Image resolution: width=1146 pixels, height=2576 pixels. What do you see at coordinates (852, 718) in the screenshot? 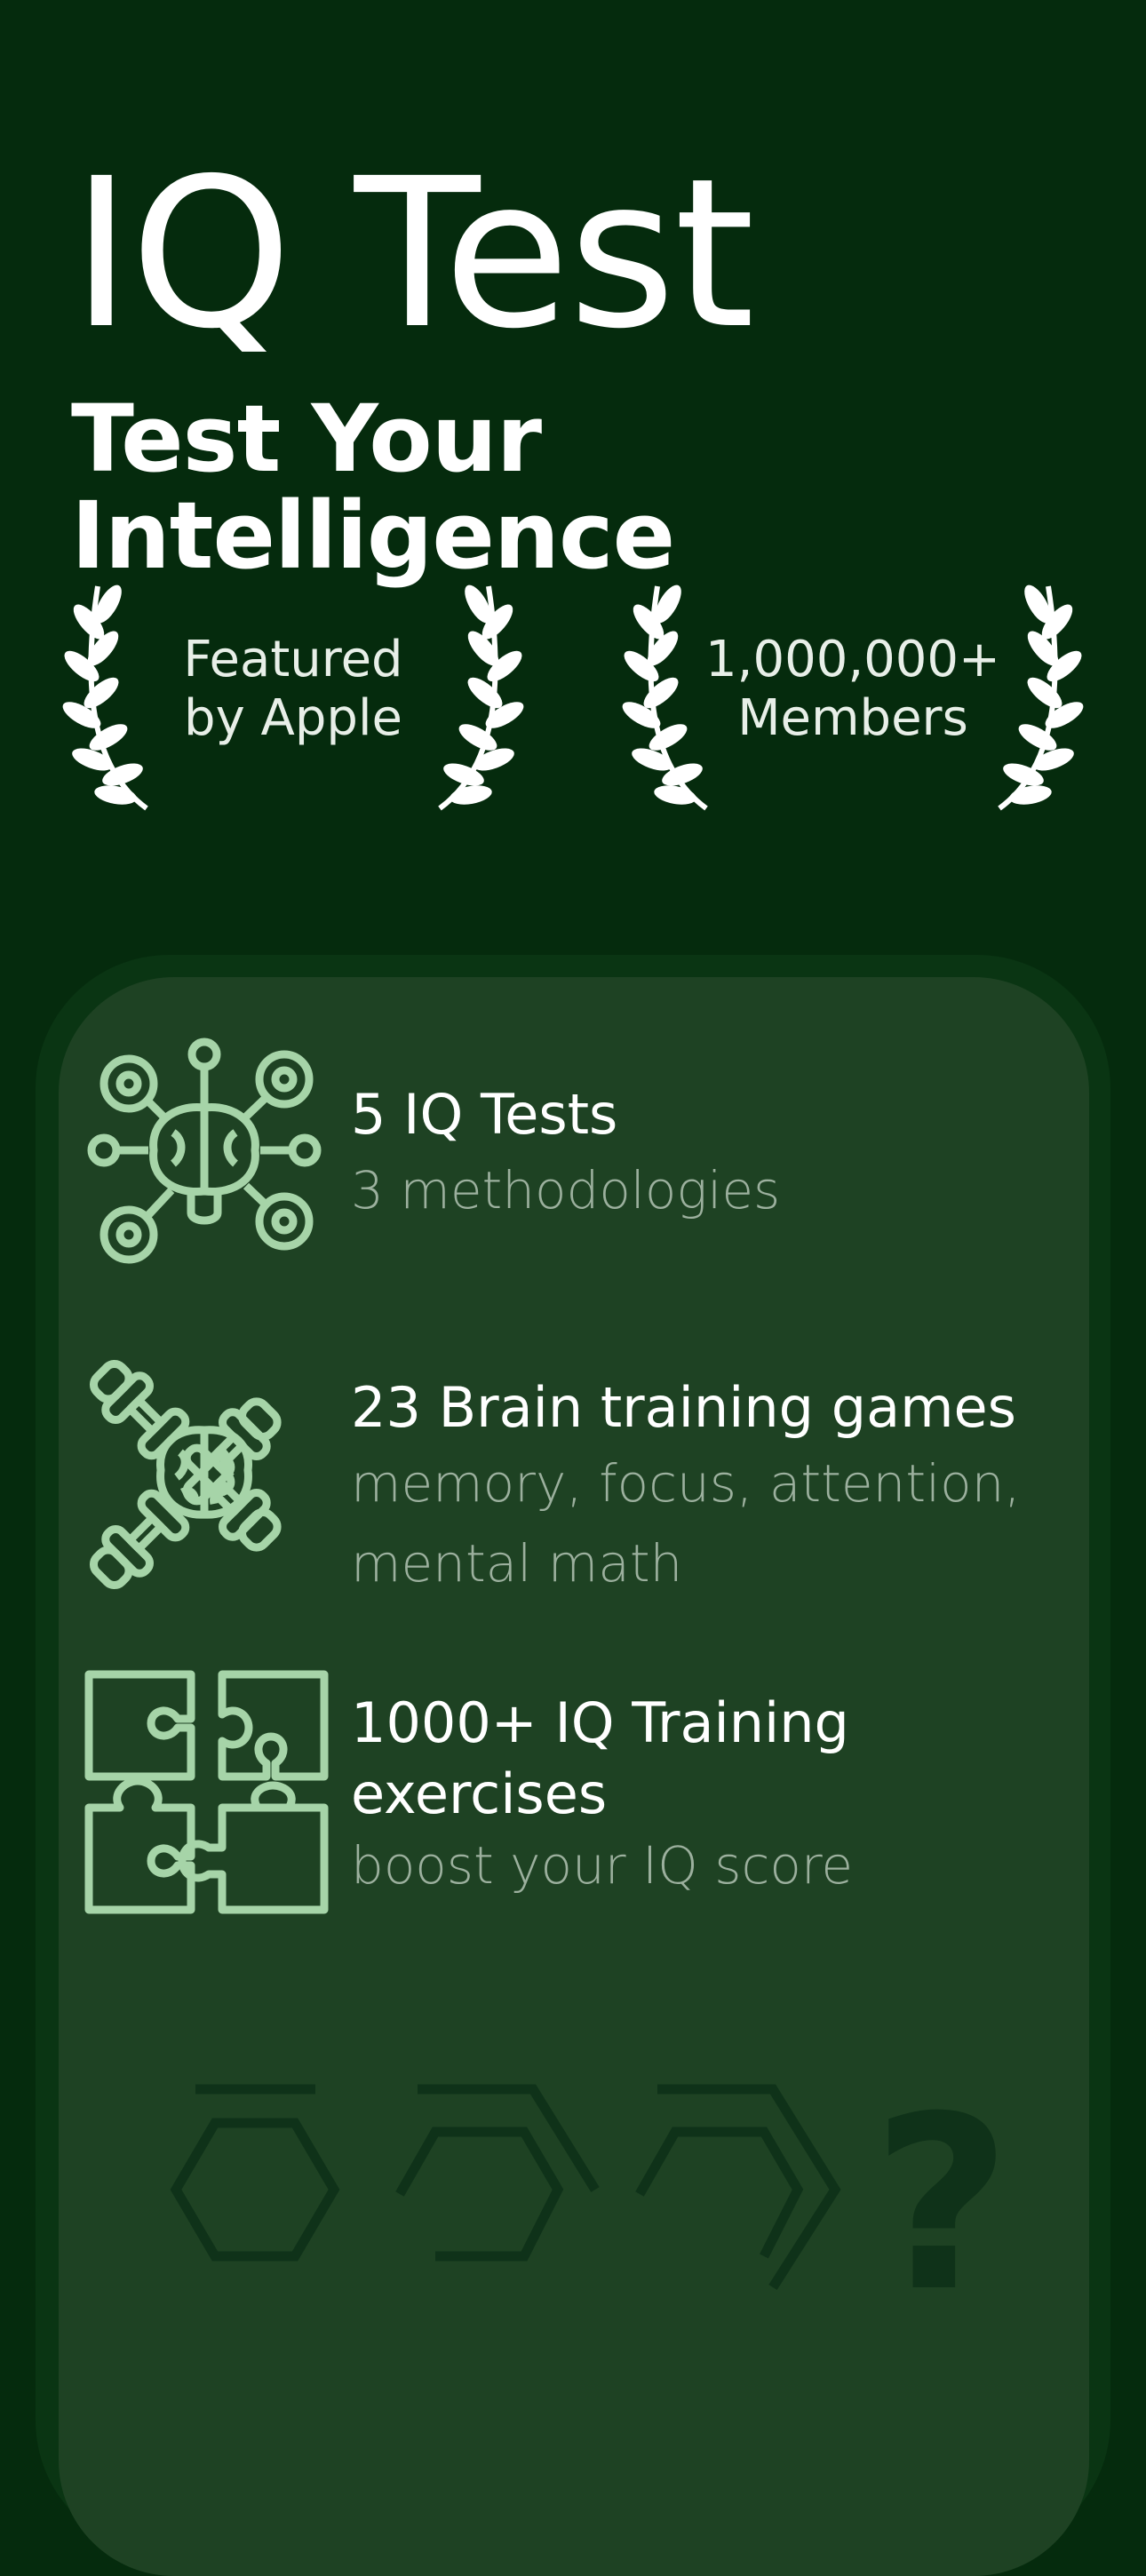
I see `award-line-2: Members` at bounding box center [852, 718].